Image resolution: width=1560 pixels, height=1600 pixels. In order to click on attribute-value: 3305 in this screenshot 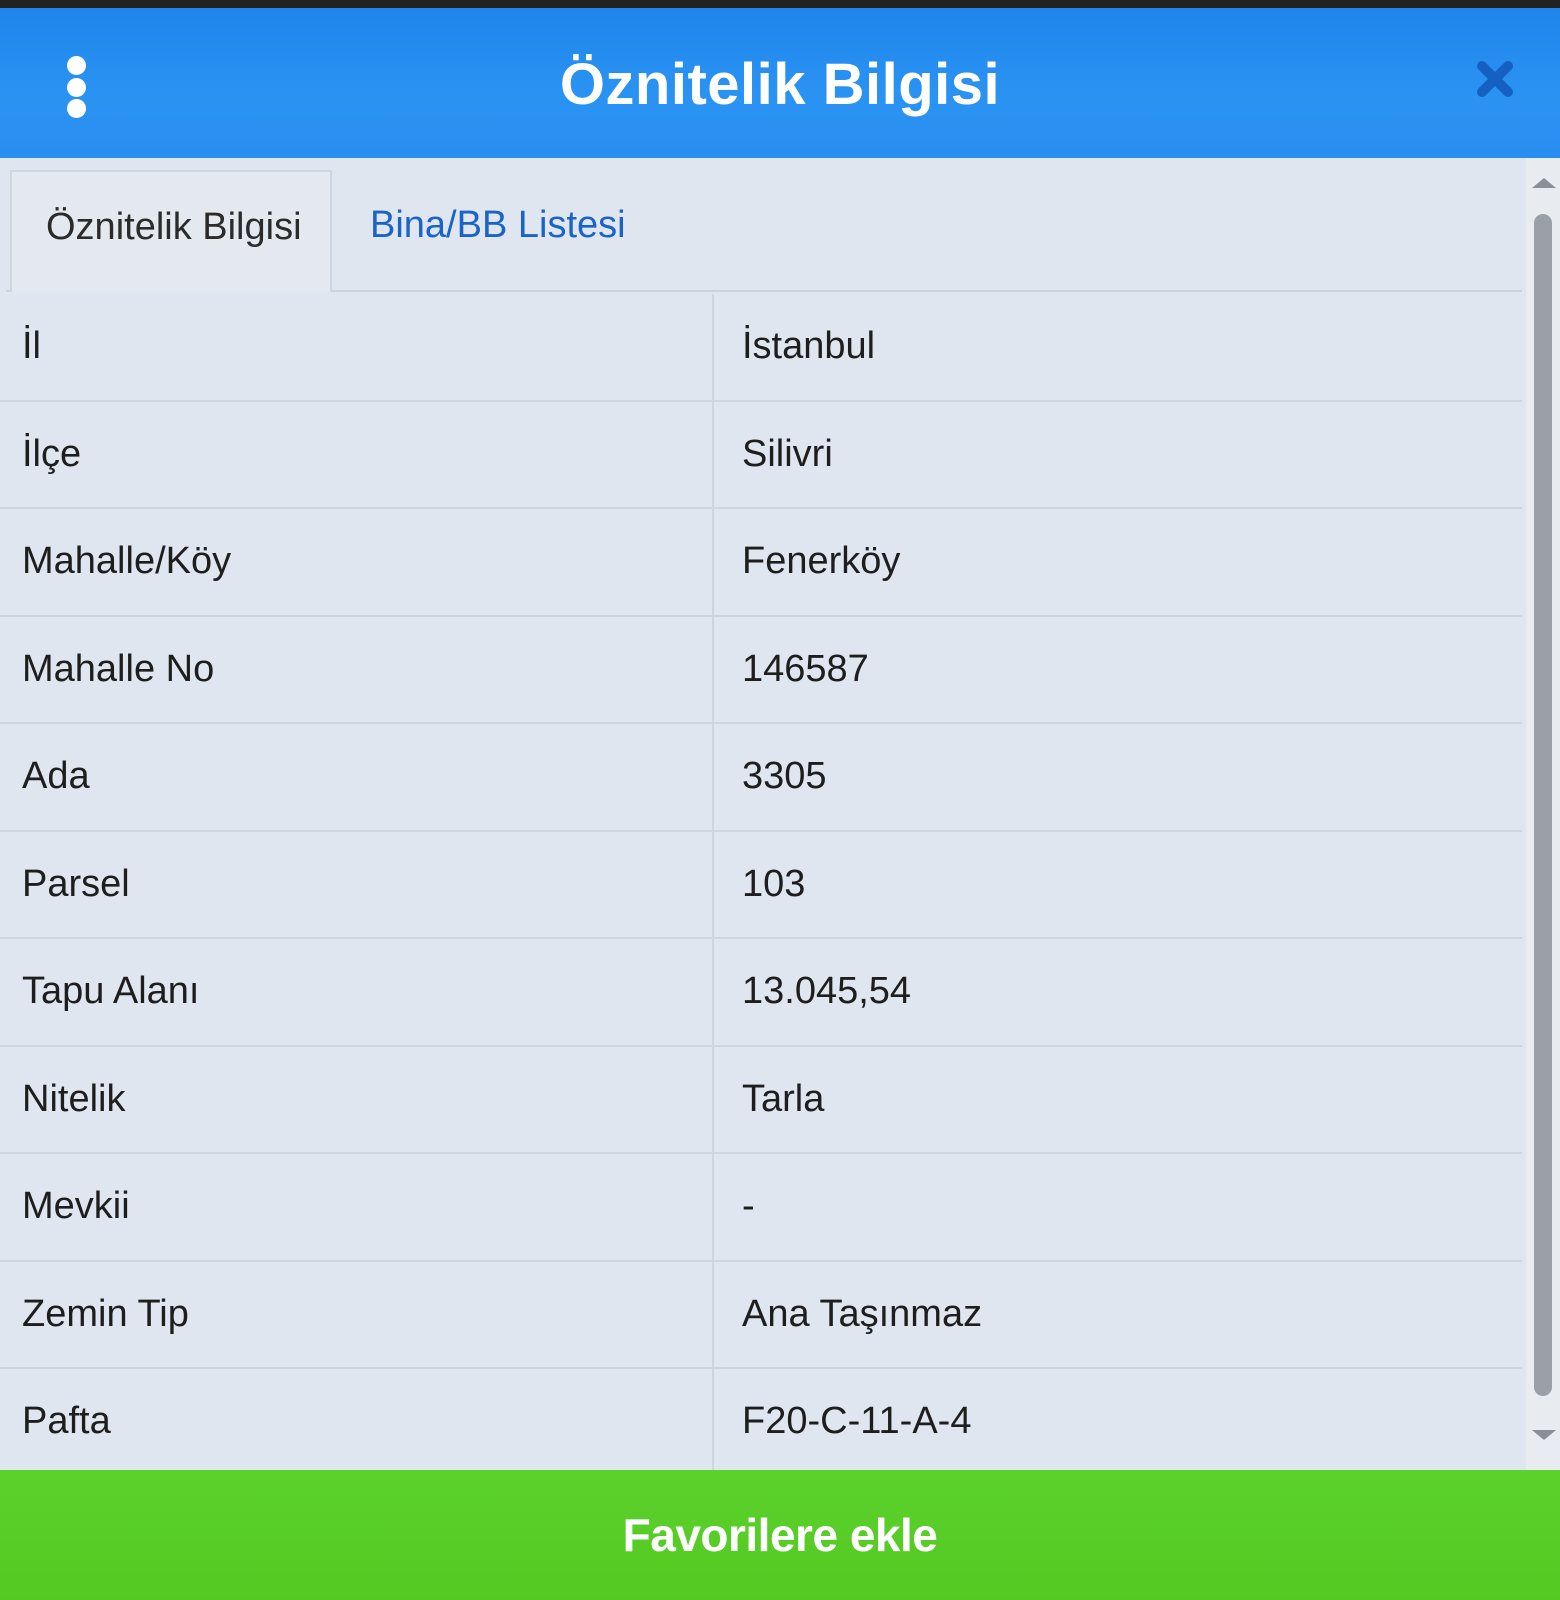, I will do `click(784, 776)`.